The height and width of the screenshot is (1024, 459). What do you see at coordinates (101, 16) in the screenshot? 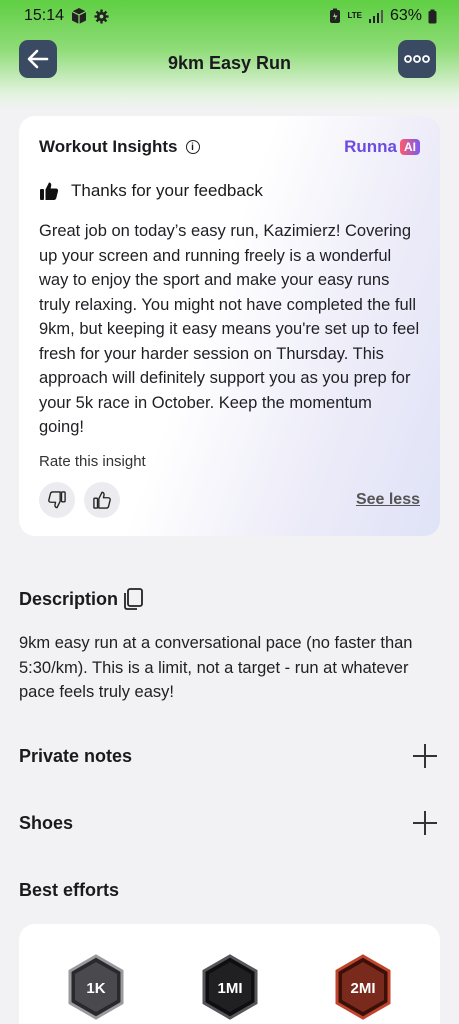
I see `settings-gear-icon` at bounding box center [101, 16].